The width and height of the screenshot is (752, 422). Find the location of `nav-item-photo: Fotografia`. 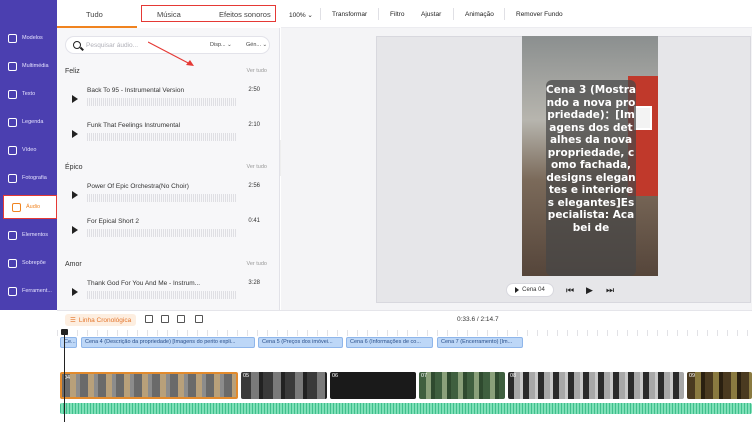

nav-item-photo: Fotografia is located at coordinates (28, 178).